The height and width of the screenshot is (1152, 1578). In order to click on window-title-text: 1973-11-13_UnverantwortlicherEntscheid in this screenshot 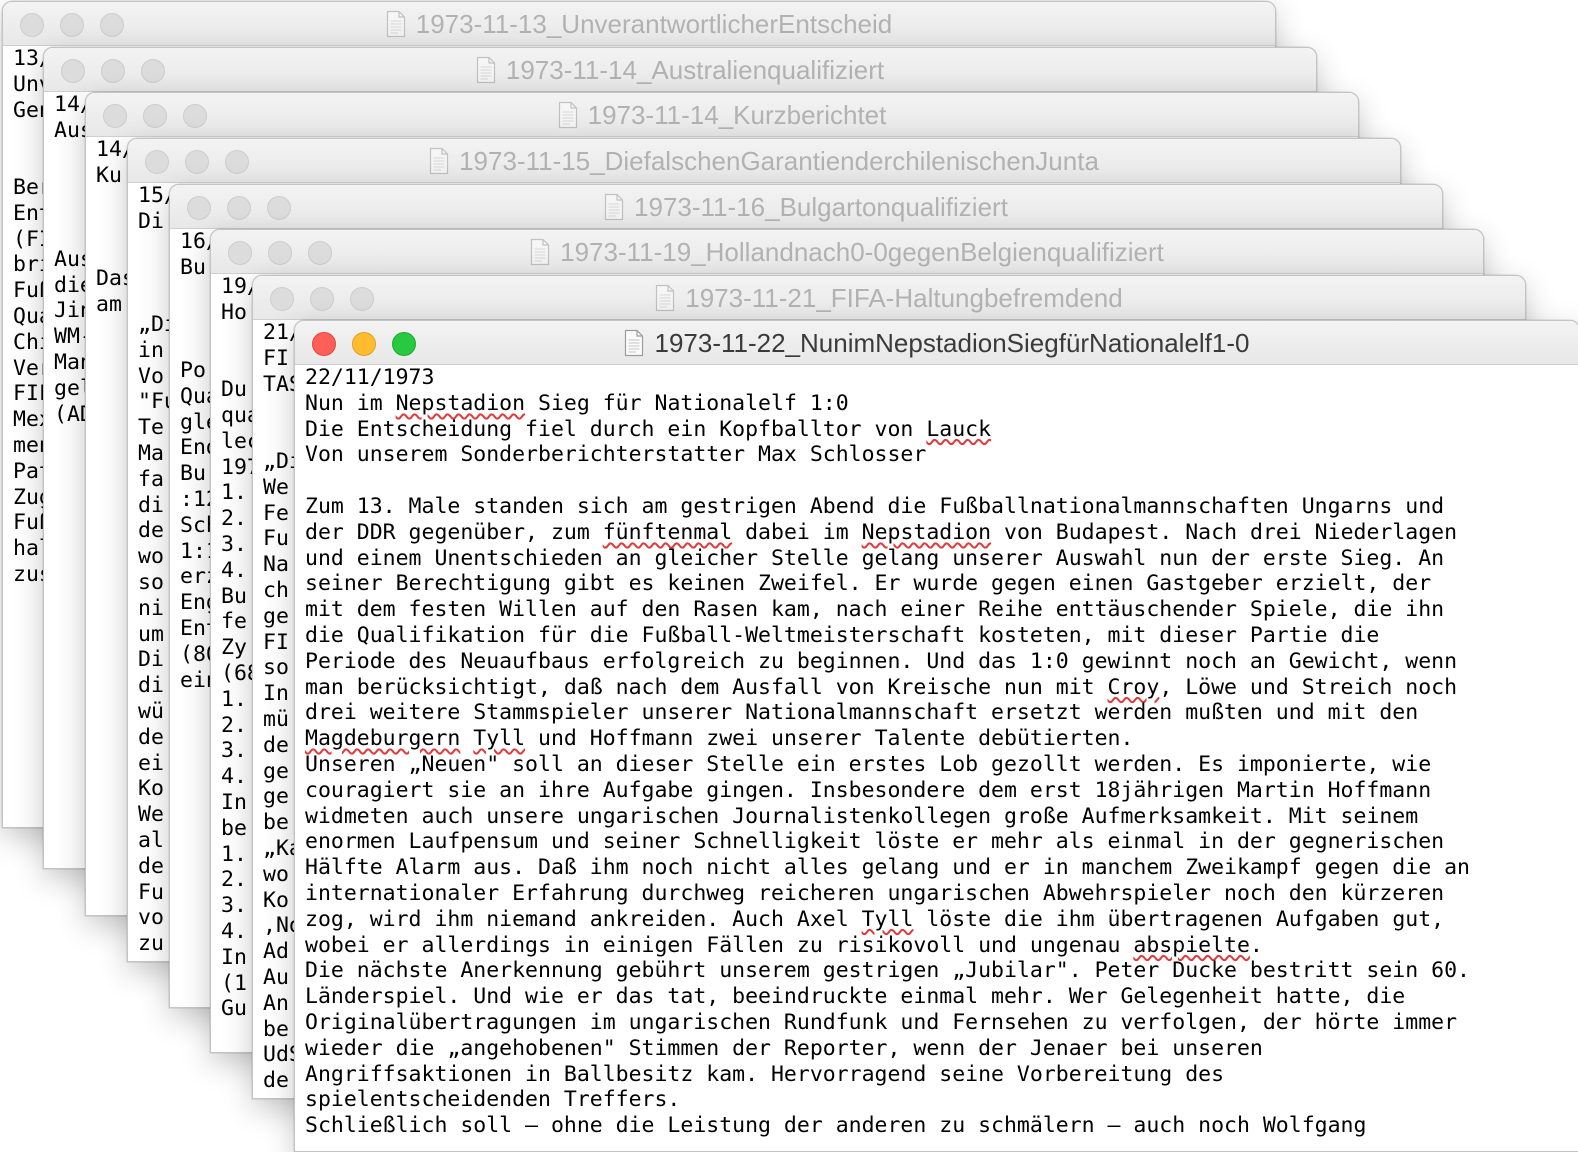, I will do `click(654, 23)`.